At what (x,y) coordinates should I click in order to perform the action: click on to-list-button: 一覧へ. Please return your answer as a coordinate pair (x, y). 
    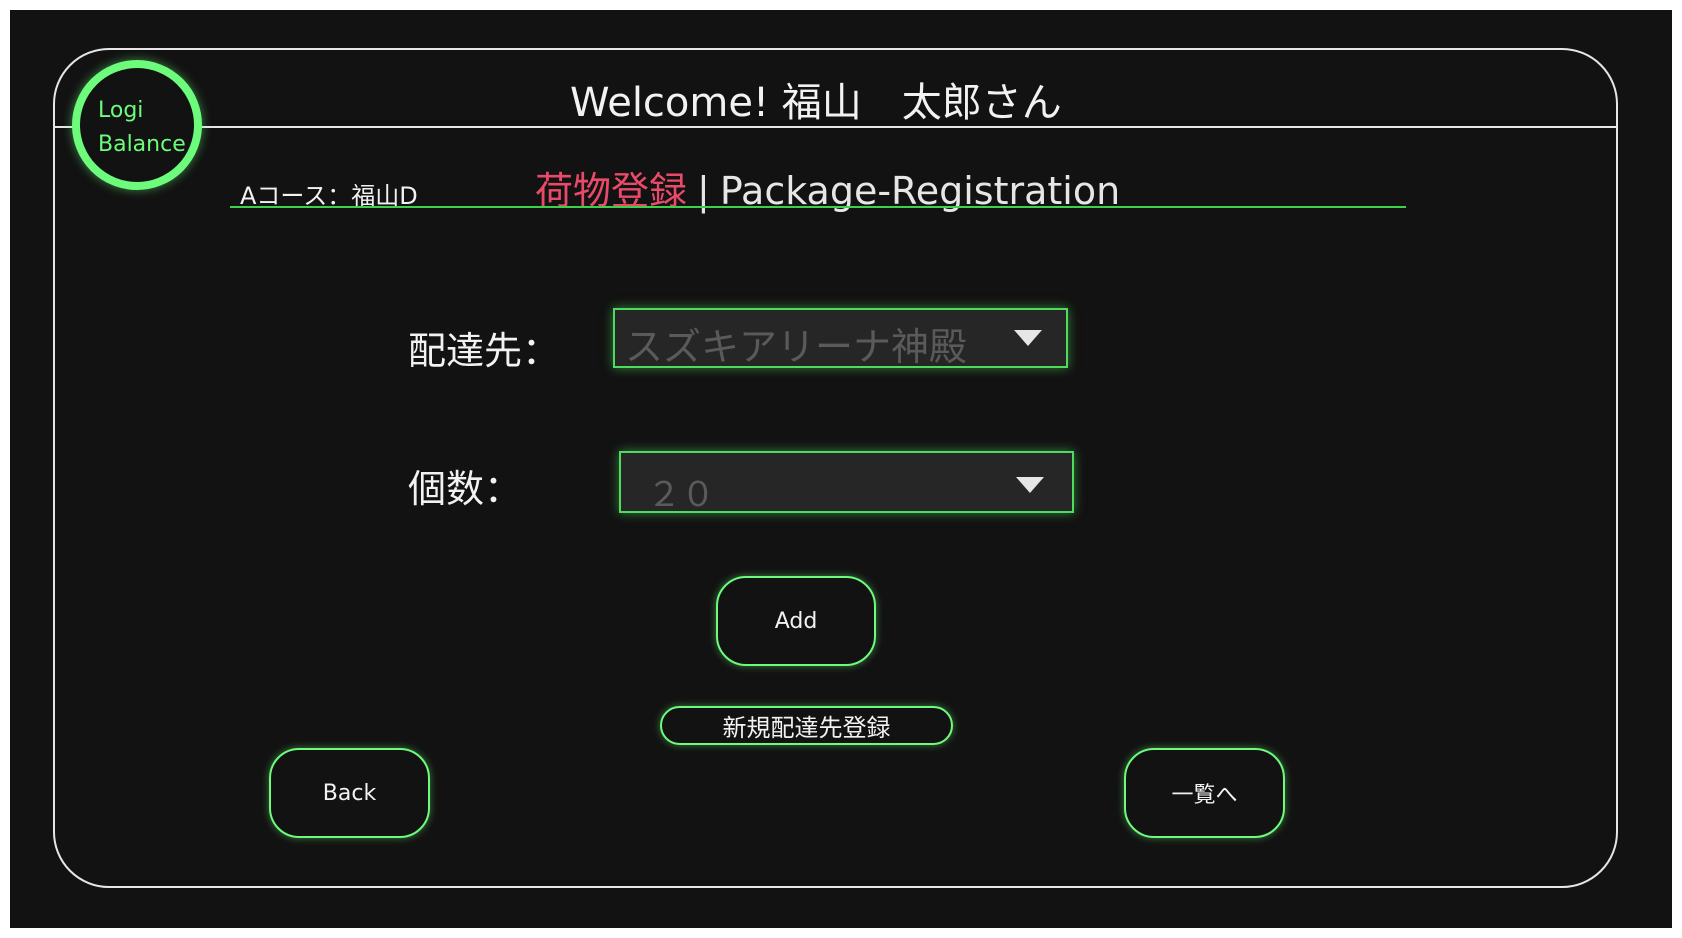
    Looking at the image, I should click on (1204, 793).